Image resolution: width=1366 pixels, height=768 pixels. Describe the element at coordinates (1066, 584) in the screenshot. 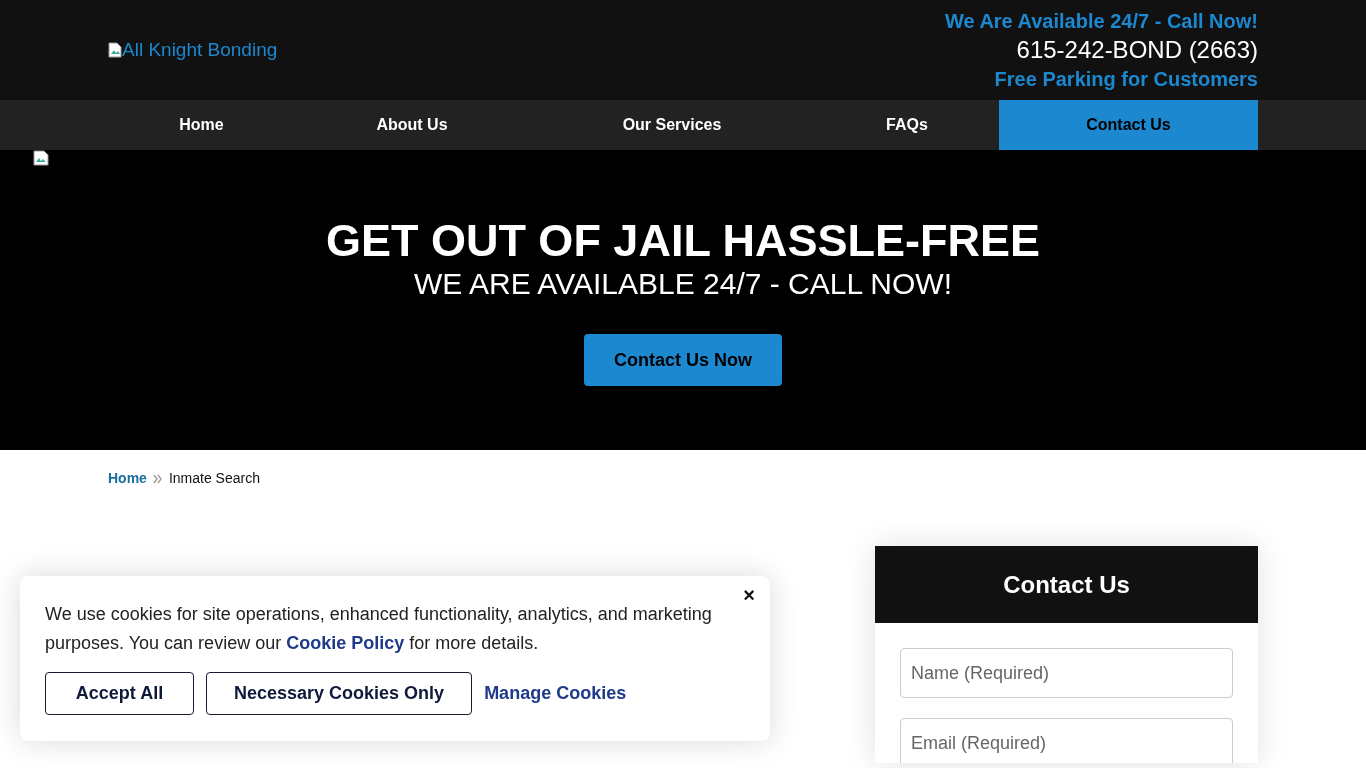

I see `sidebar-title: Contact Us` at that location.